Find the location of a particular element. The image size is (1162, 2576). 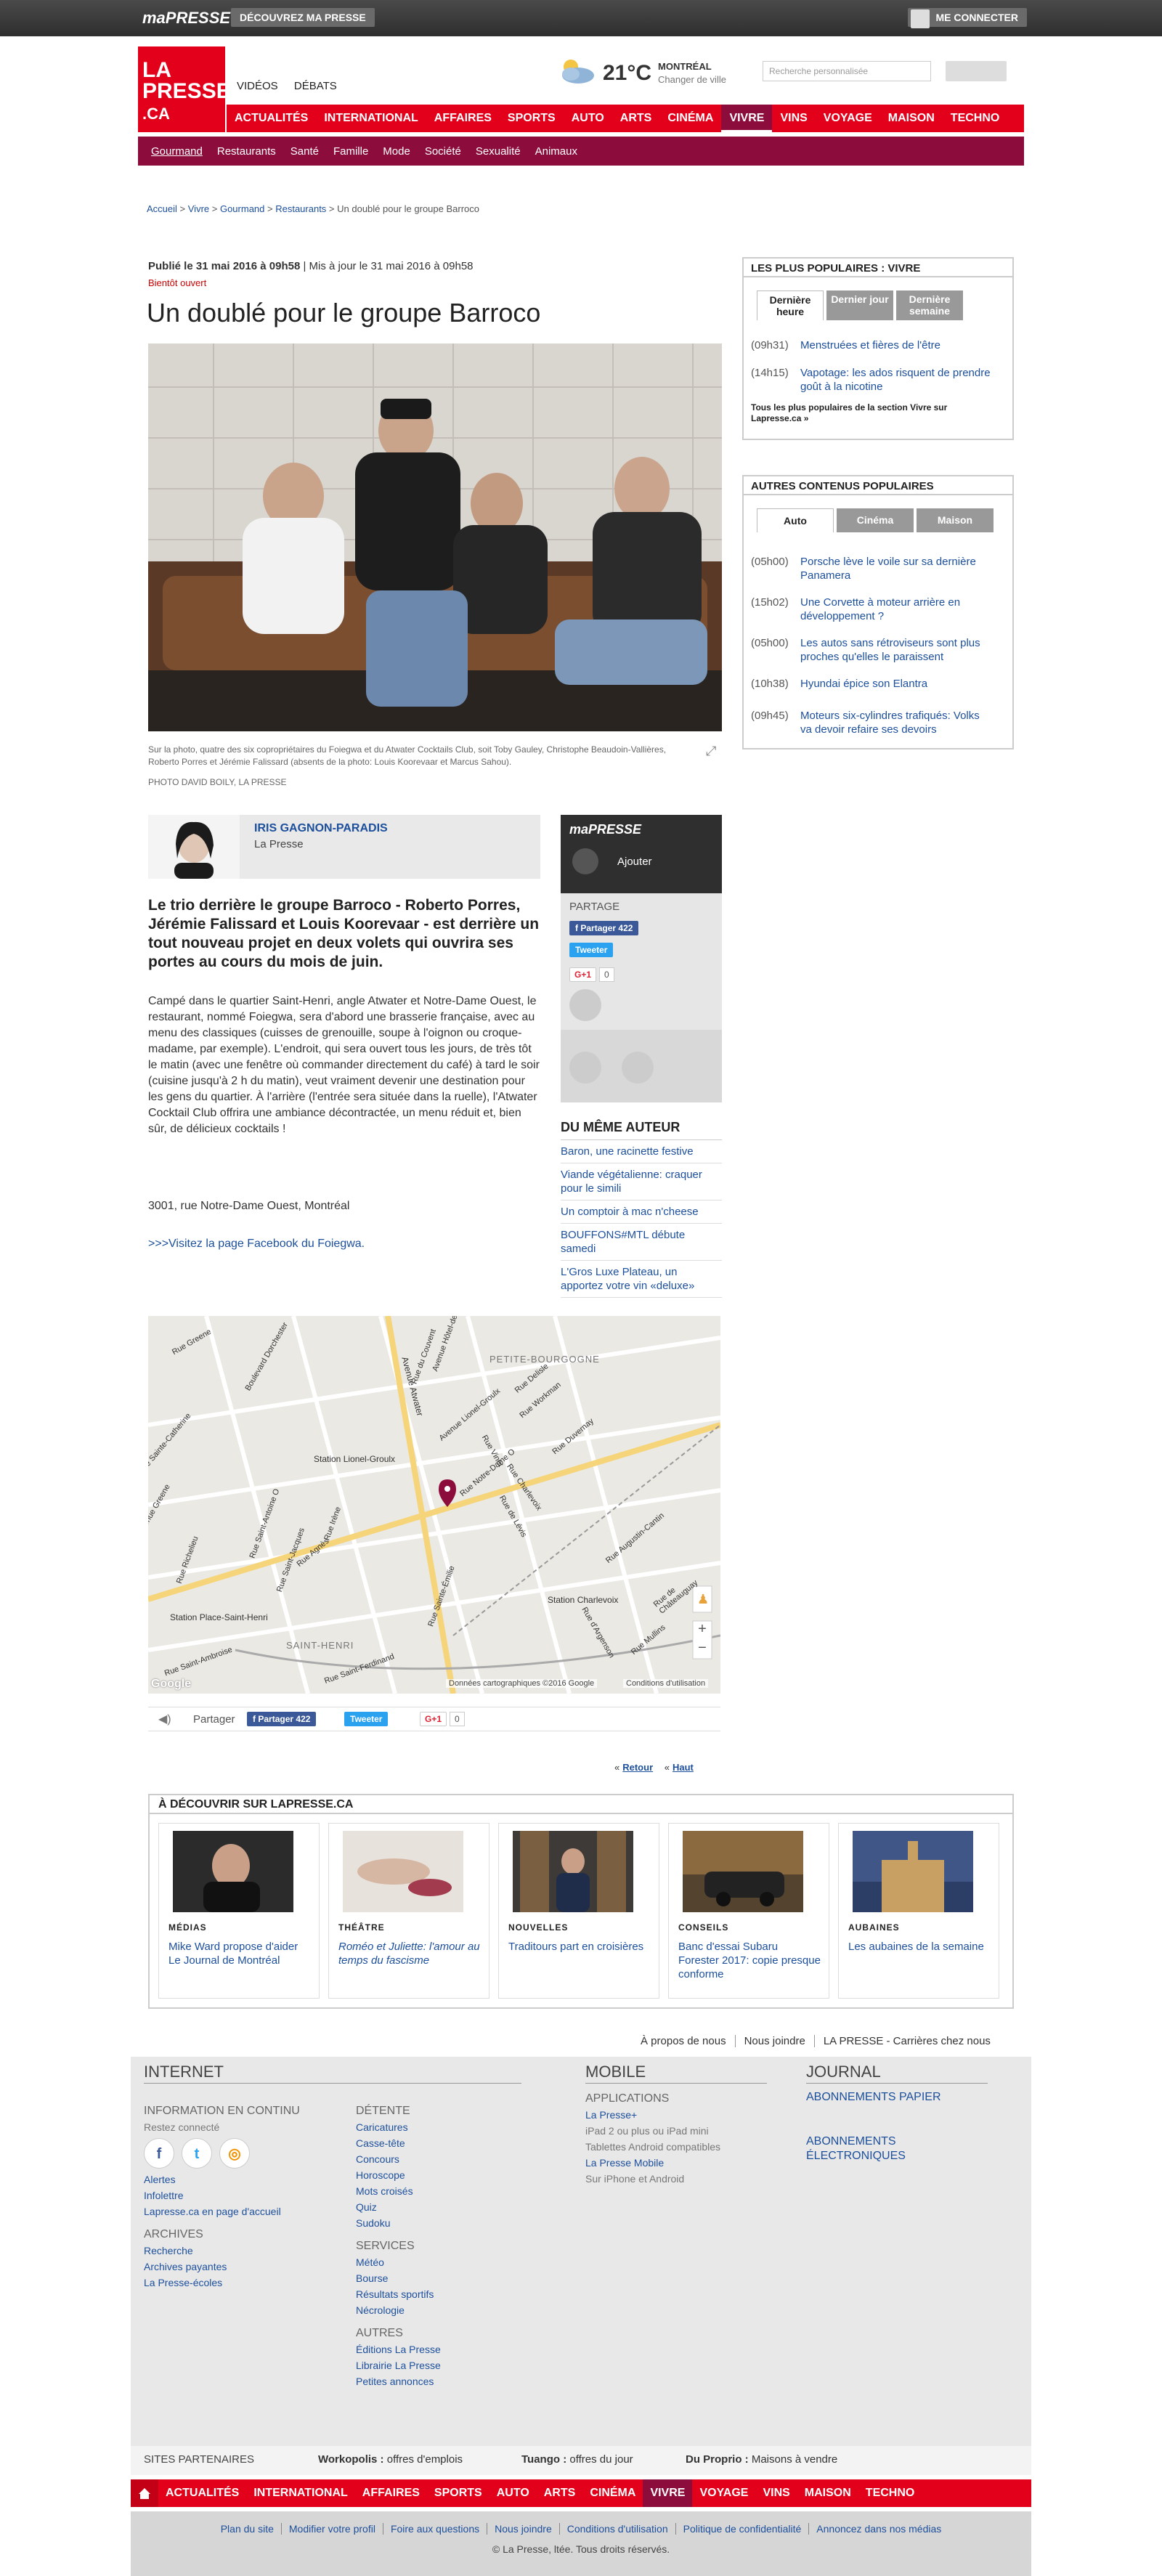

tab-auto: Auto is located at coordinates (795, 520).